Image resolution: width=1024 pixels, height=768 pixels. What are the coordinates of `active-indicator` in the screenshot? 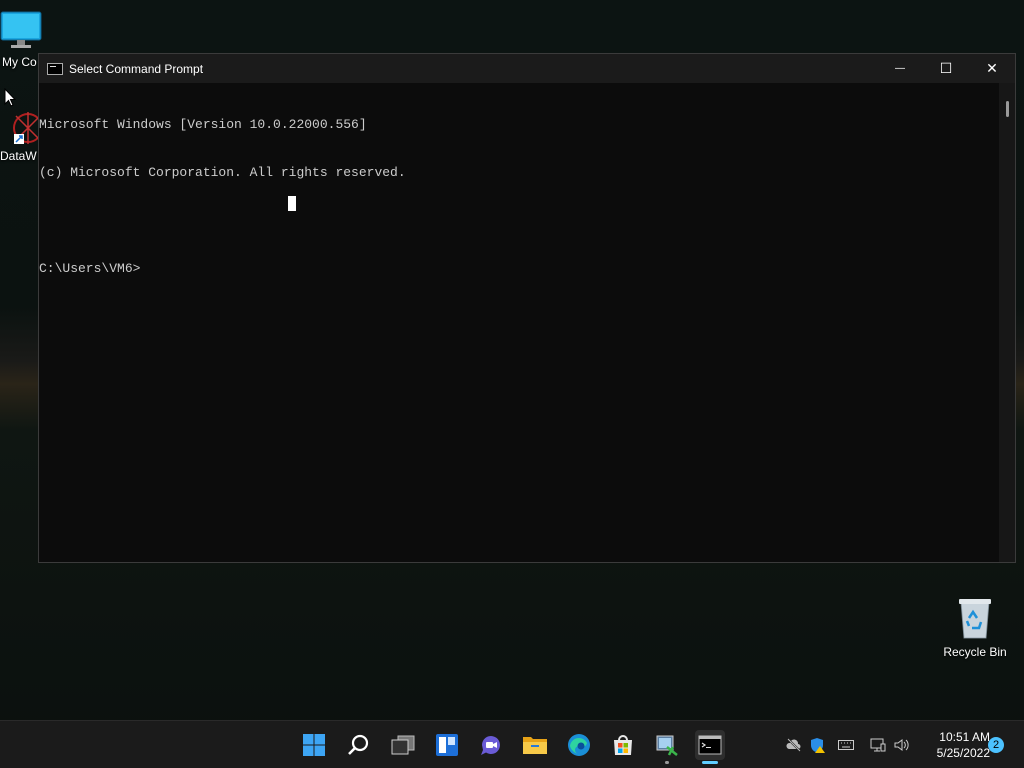 It's located at (710, 762).